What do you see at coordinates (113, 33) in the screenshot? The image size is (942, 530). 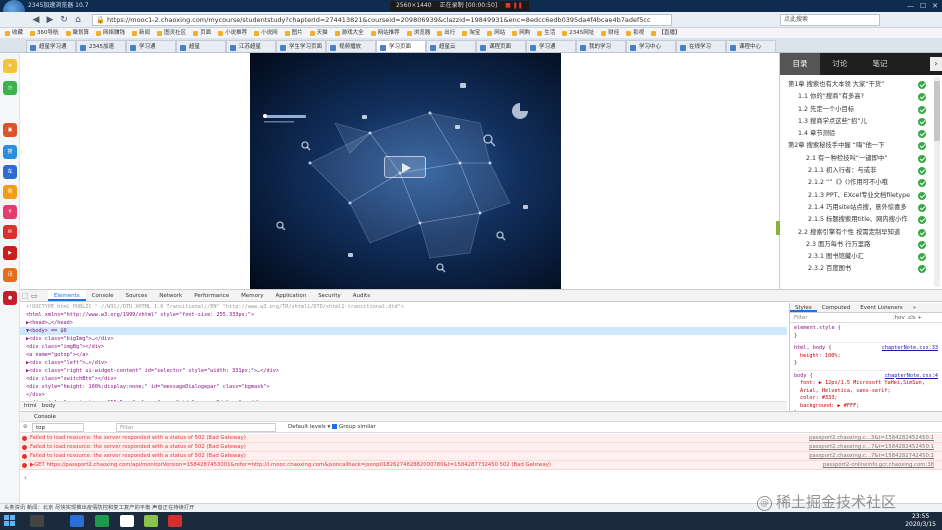 I see `bookmark-item: 网络赚钱` at bounding box center [113, 33].